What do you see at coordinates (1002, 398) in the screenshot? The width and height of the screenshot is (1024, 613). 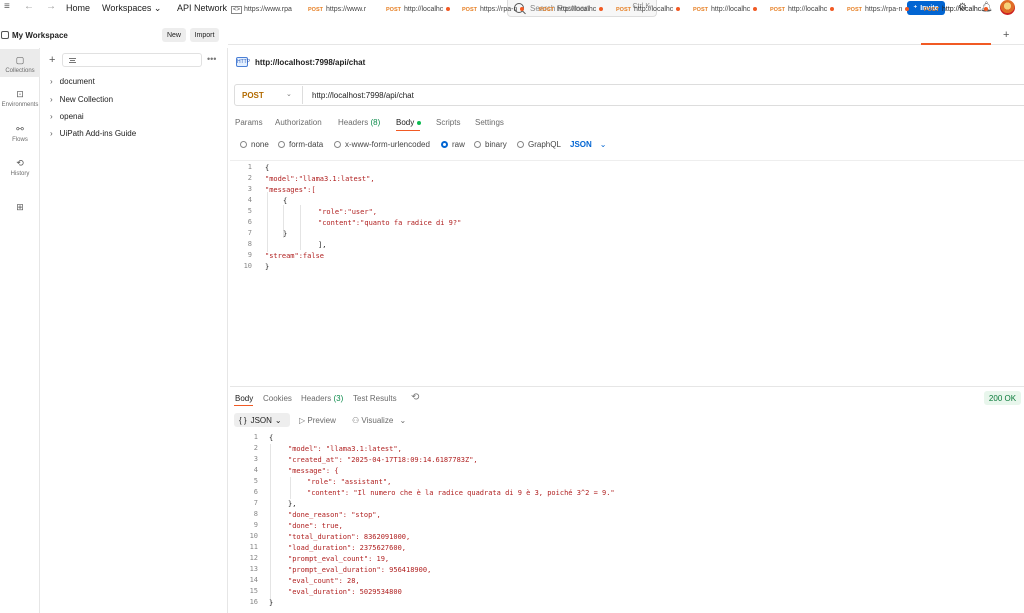 I see `status-badge: 200 OK` at bounding box center [1002, 398].